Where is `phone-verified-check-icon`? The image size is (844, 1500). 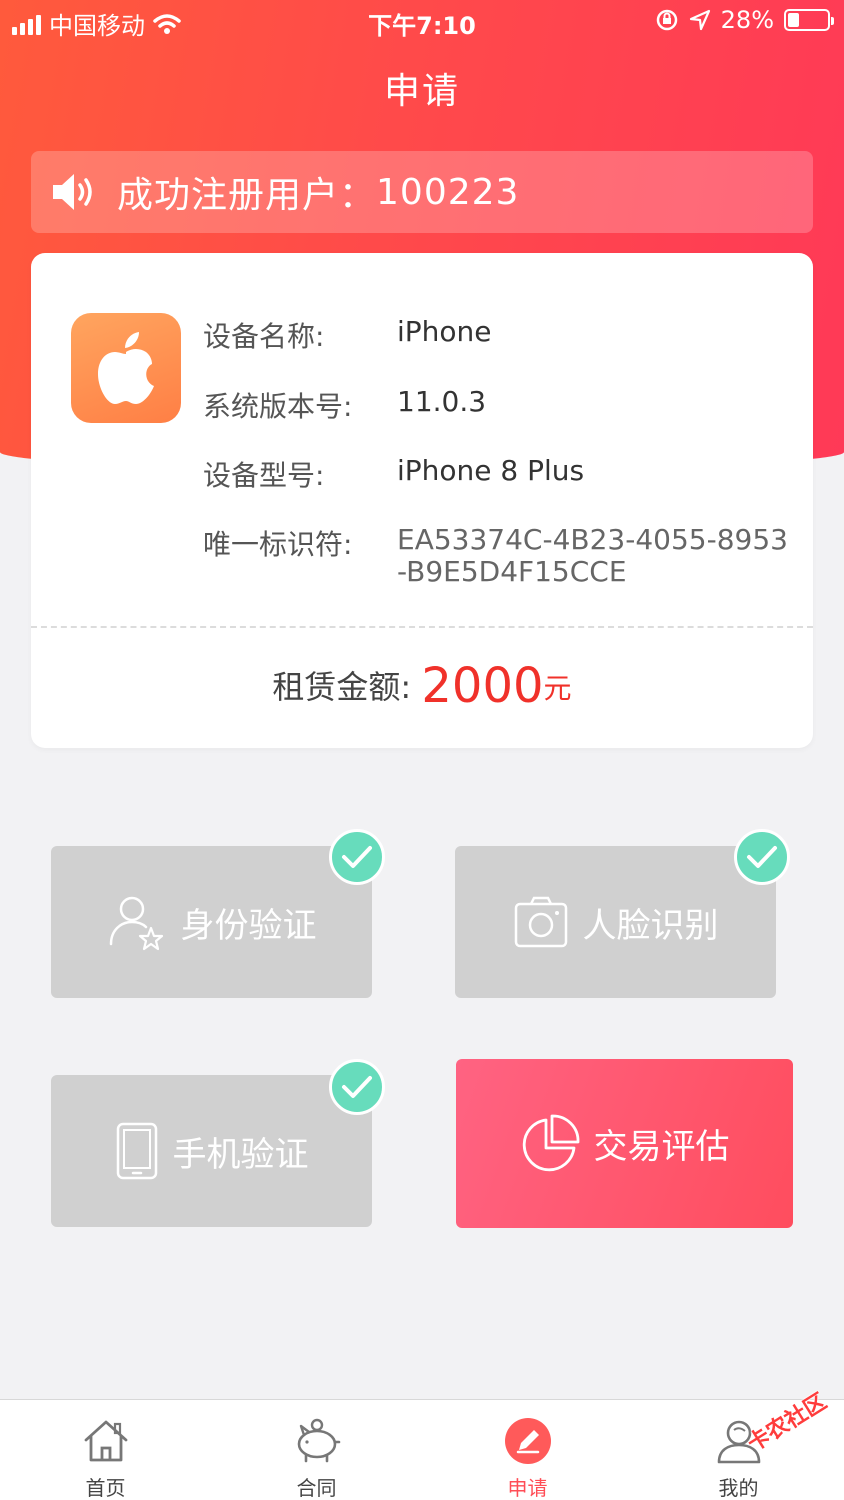 phone-verified-check-icon is located at coordinates (357, 1087).